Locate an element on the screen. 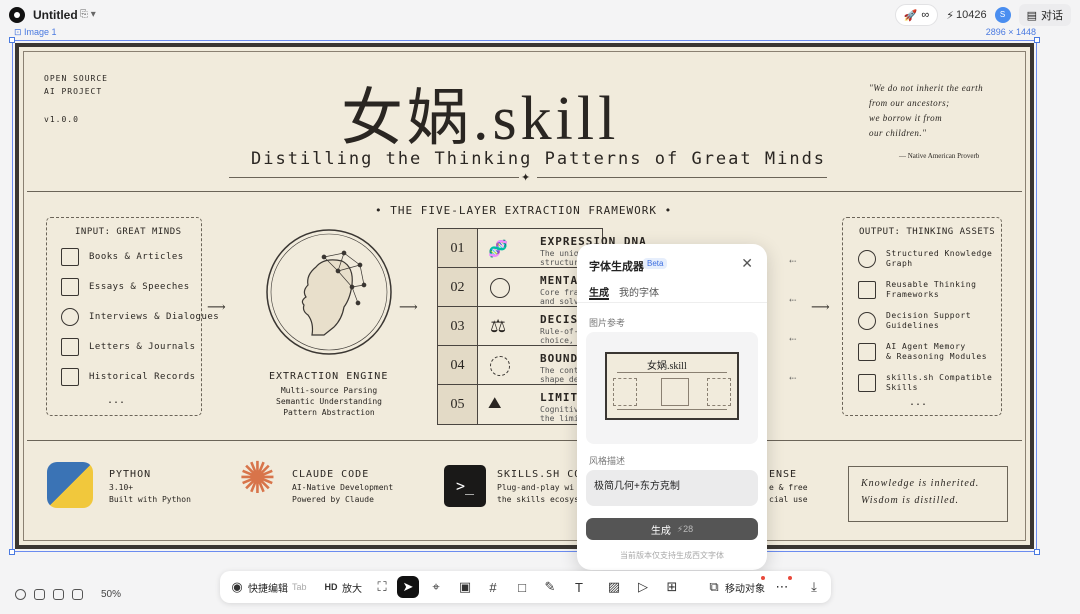 This screenshot has width=1080, height=614. framework-title: • THE FIVE-LAYER EXTRACTION FRAMEWORK • is located at coordinates (524, 210).